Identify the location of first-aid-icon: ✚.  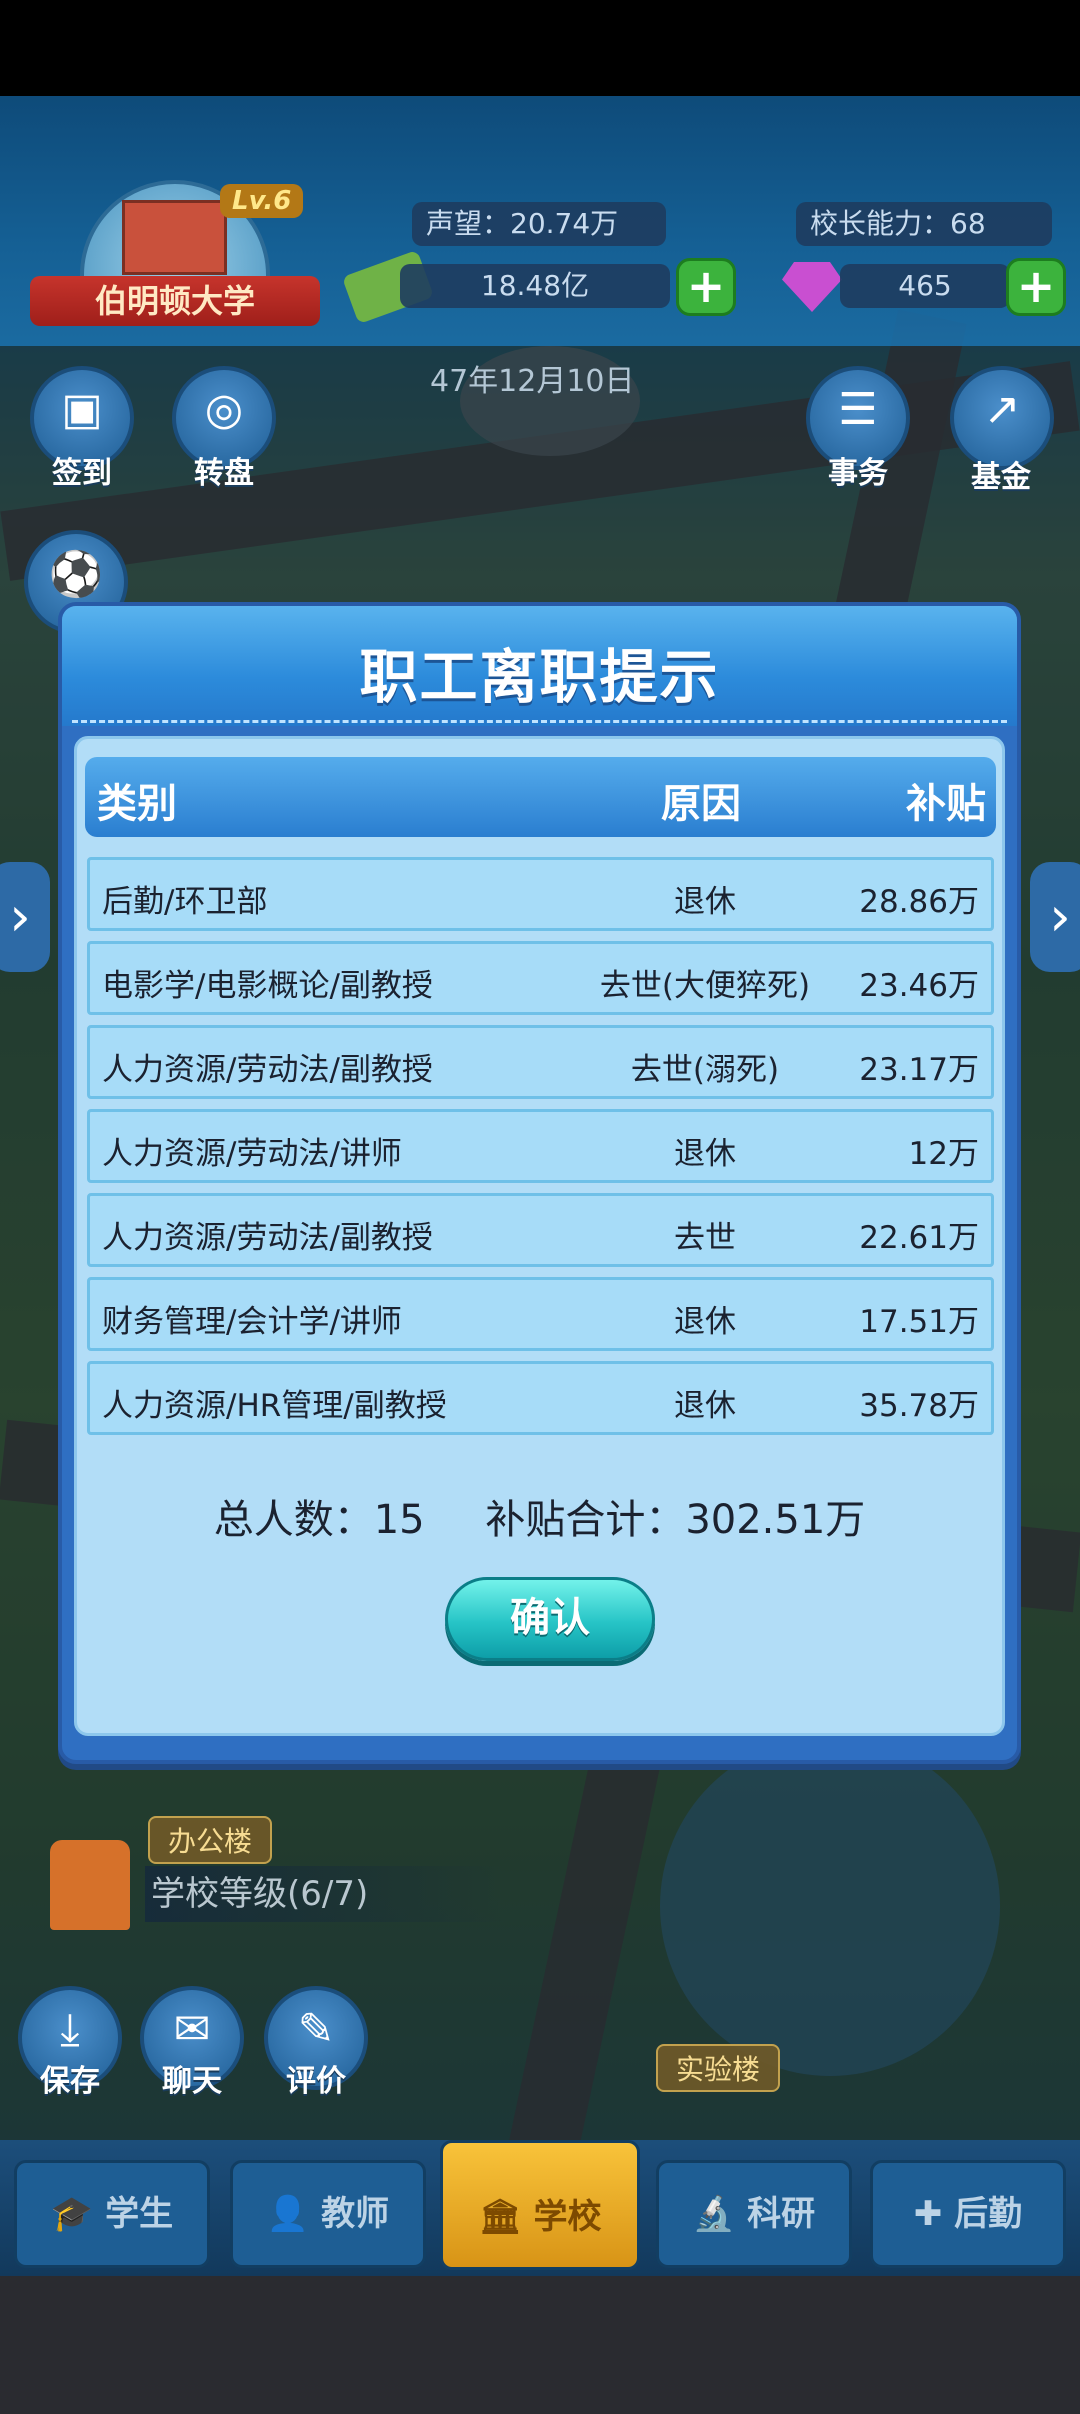
(928, 2214).